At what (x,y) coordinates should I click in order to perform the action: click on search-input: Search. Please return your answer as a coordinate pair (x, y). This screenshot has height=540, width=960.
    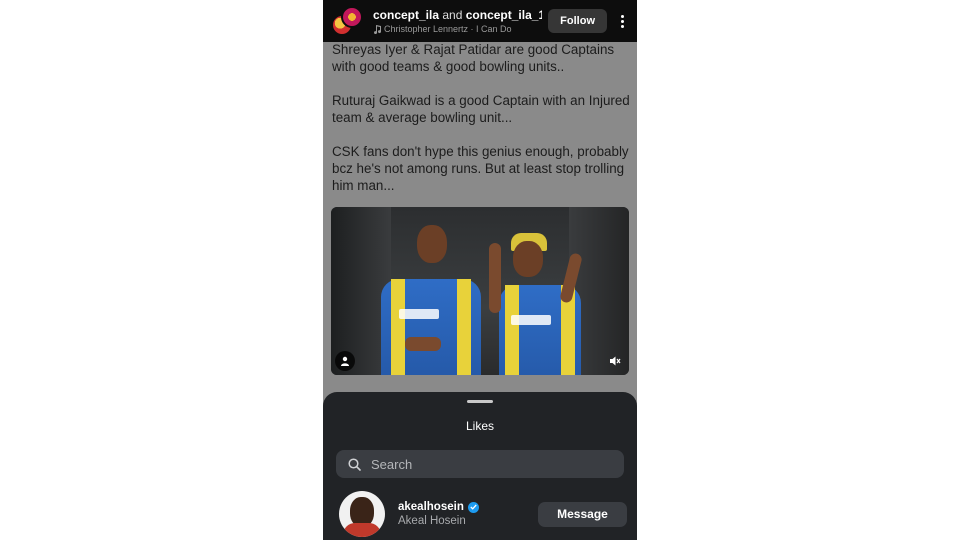
    Looking at the image, I should click on (480, 464).